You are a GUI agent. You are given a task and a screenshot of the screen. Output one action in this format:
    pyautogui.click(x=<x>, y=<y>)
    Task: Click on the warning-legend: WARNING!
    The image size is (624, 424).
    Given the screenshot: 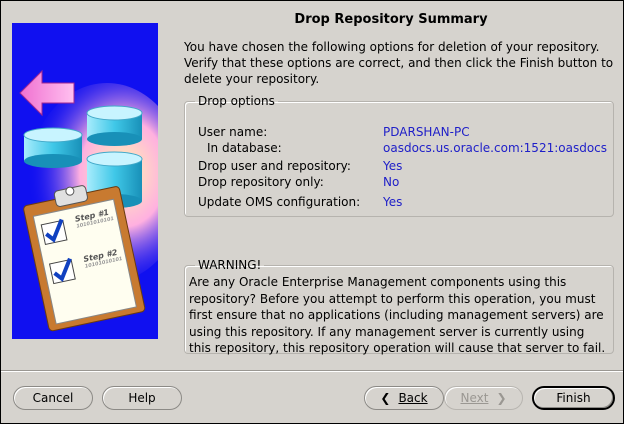 What is the action you would take?
    pyautogui.click(x=230, y=265)
    